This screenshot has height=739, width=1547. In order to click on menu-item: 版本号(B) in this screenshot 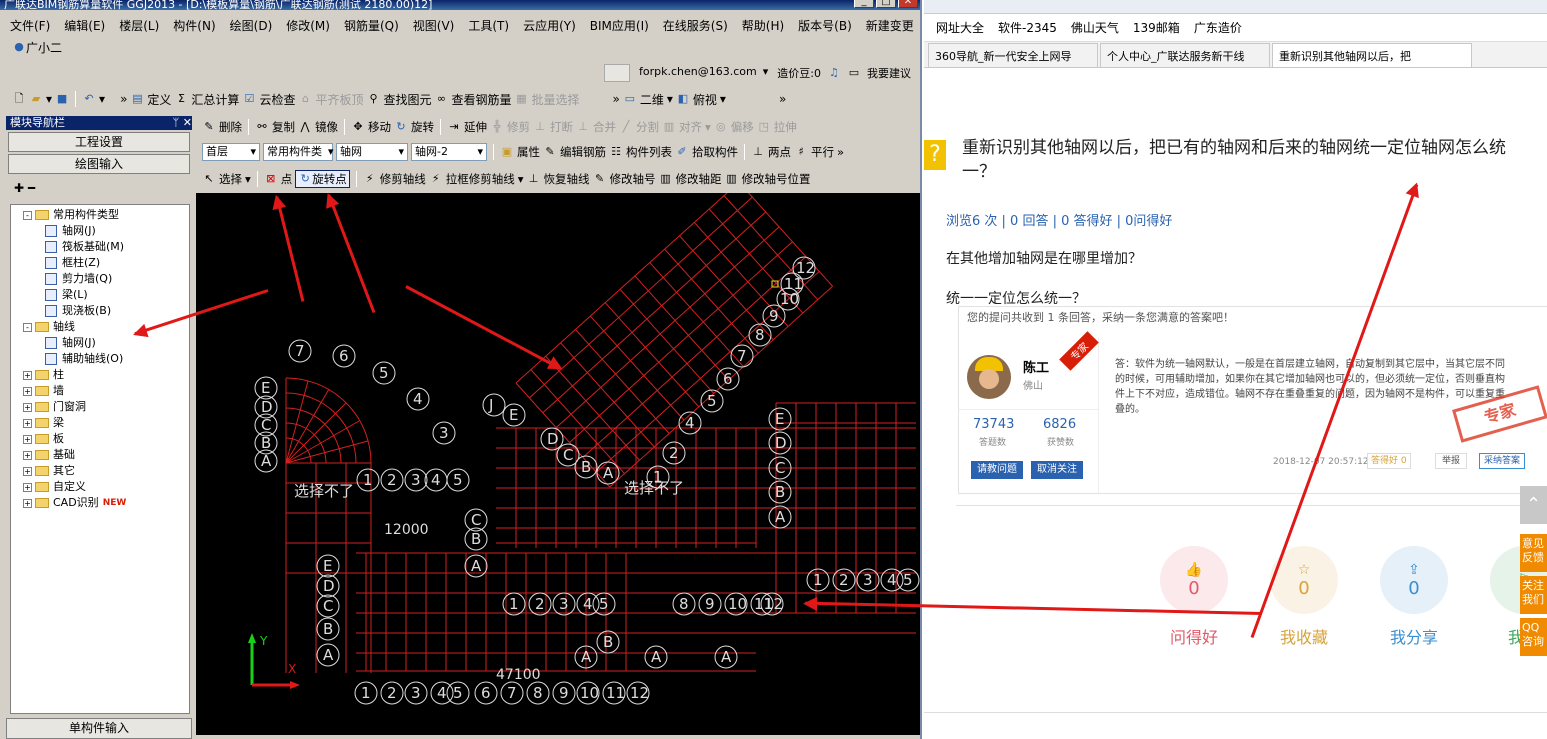, I will do `click(825, 25)`.